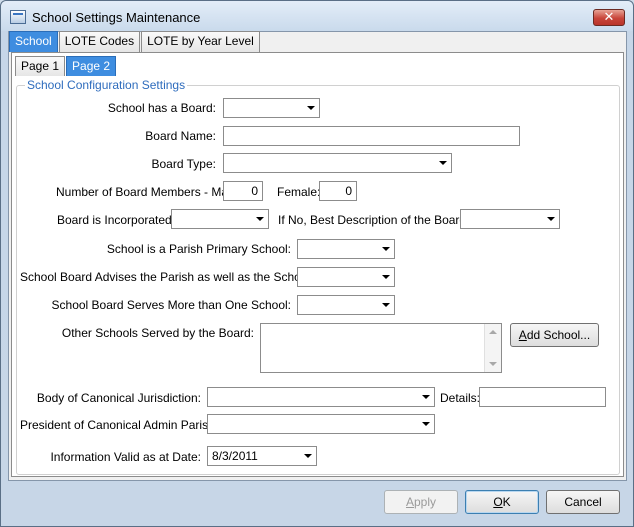 The image size is (634, 527). What do you see at coordinates (321, 397) in the screenshot?
I see `canonical-body-select` at bounding box center [321, 397].